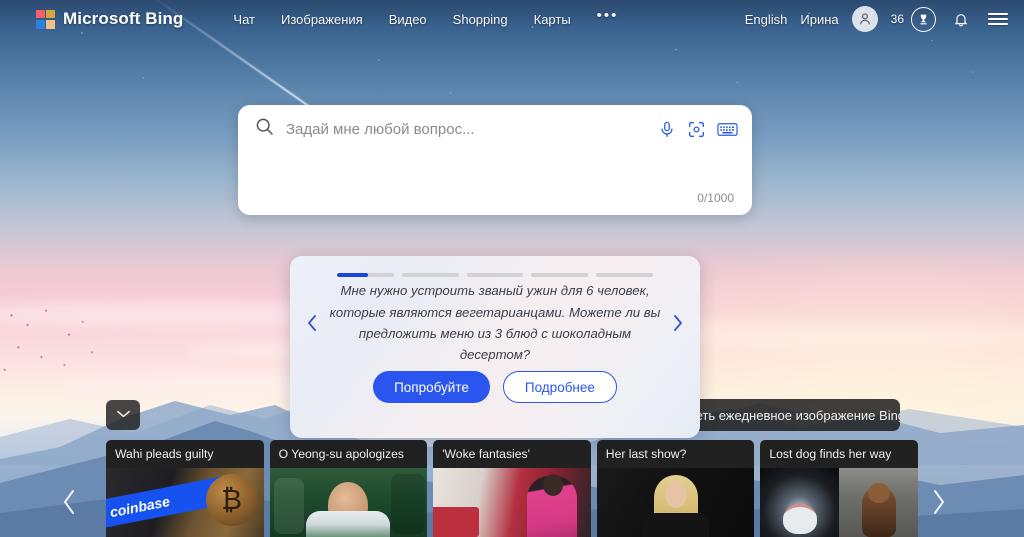  I want to click on news-card-title: 'Woke fantasies', so click(486, 454).